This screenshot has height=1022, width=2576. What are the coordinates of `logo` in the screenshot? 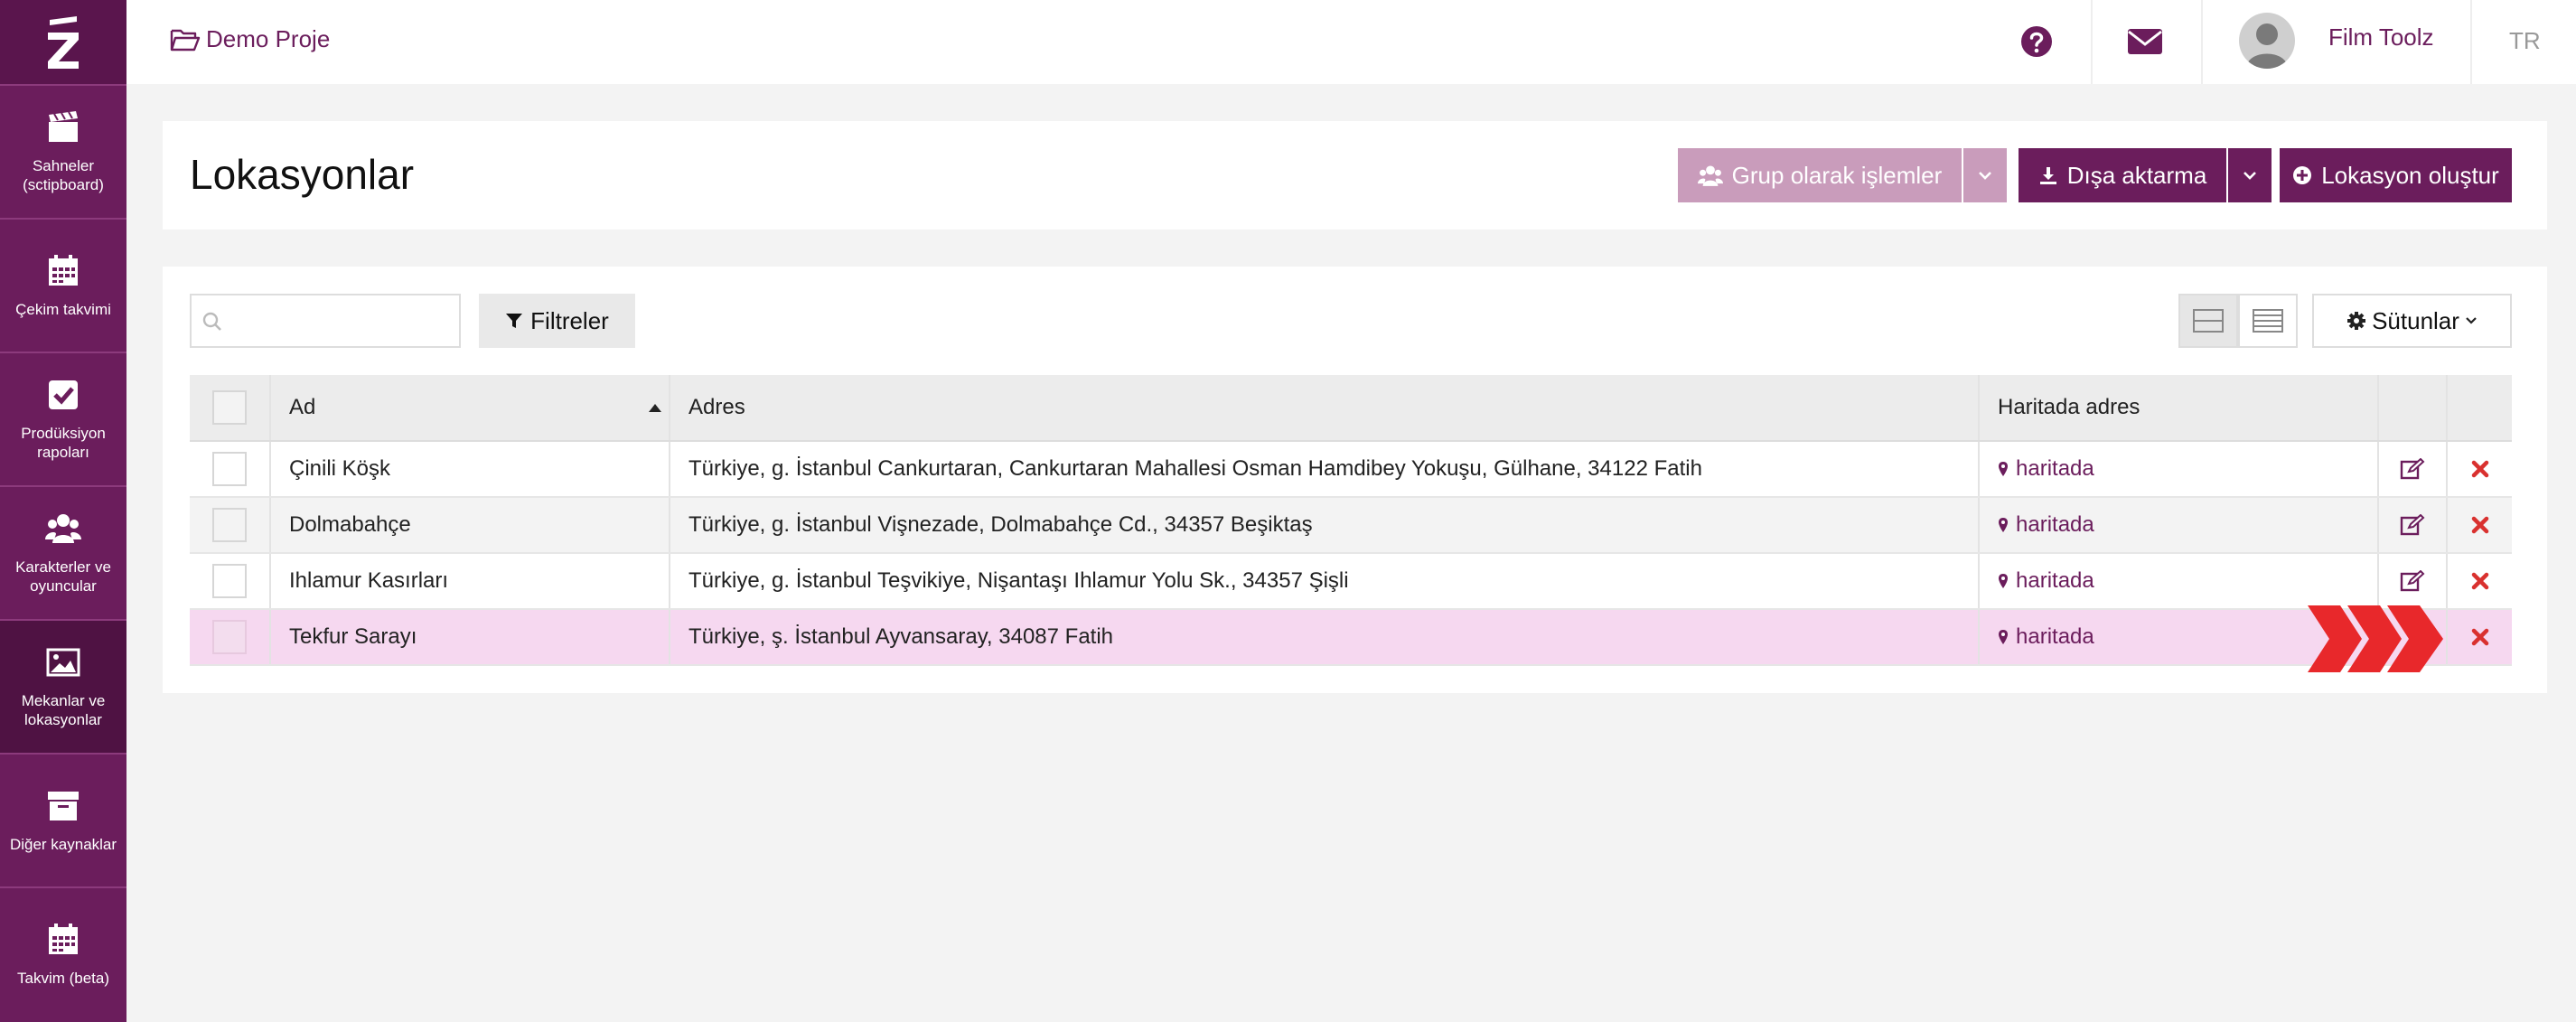 It's located at (63, 42).